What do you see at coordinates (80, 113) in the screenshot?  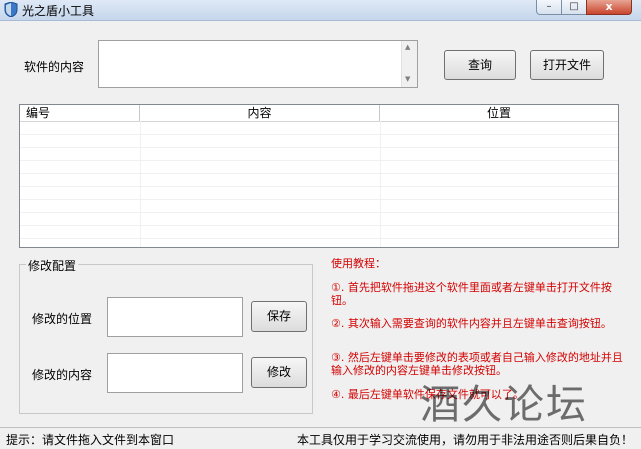 I see `column-header-id: 编号` at bounding box center [80, 113].